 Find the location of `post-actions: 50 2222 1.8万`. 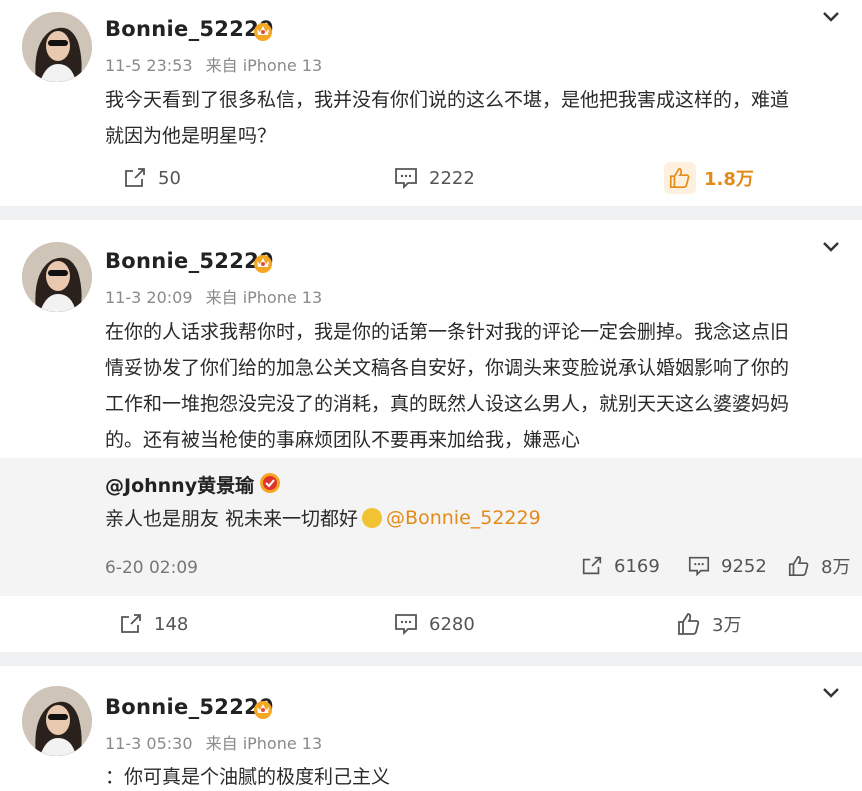

post-actions: 50 2222 1.8万 is located at coordinates (431, 178).